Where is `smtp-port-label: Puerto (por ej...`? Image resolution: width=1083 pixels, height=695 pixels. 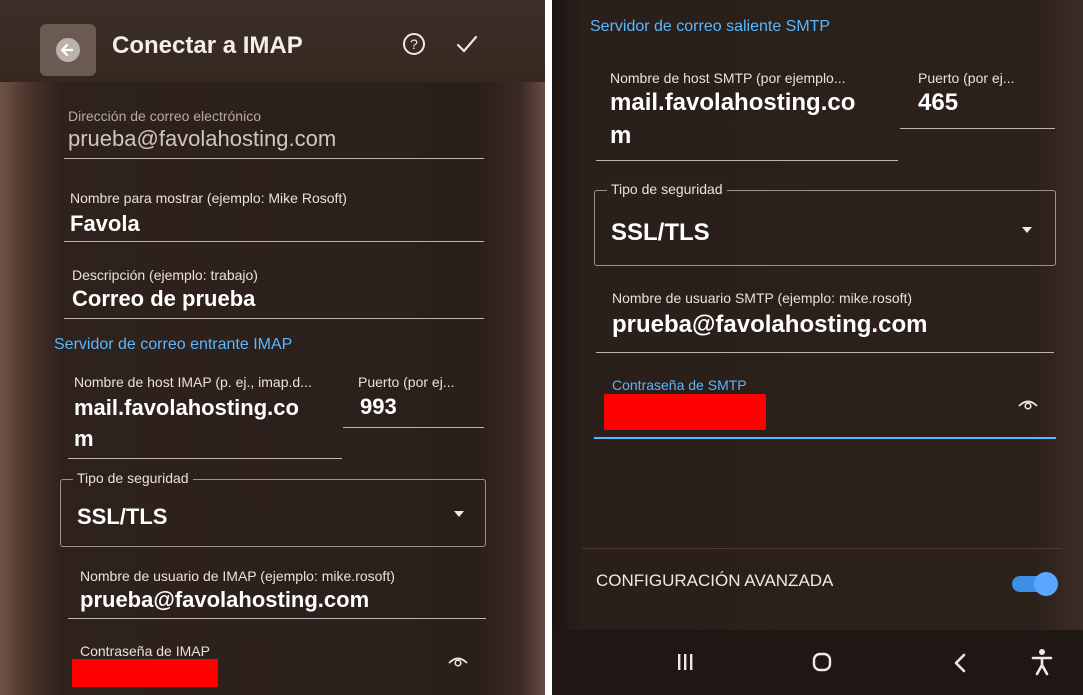
smtp-port-label: Puerto (por ej... is located at coordinates (966, 78).